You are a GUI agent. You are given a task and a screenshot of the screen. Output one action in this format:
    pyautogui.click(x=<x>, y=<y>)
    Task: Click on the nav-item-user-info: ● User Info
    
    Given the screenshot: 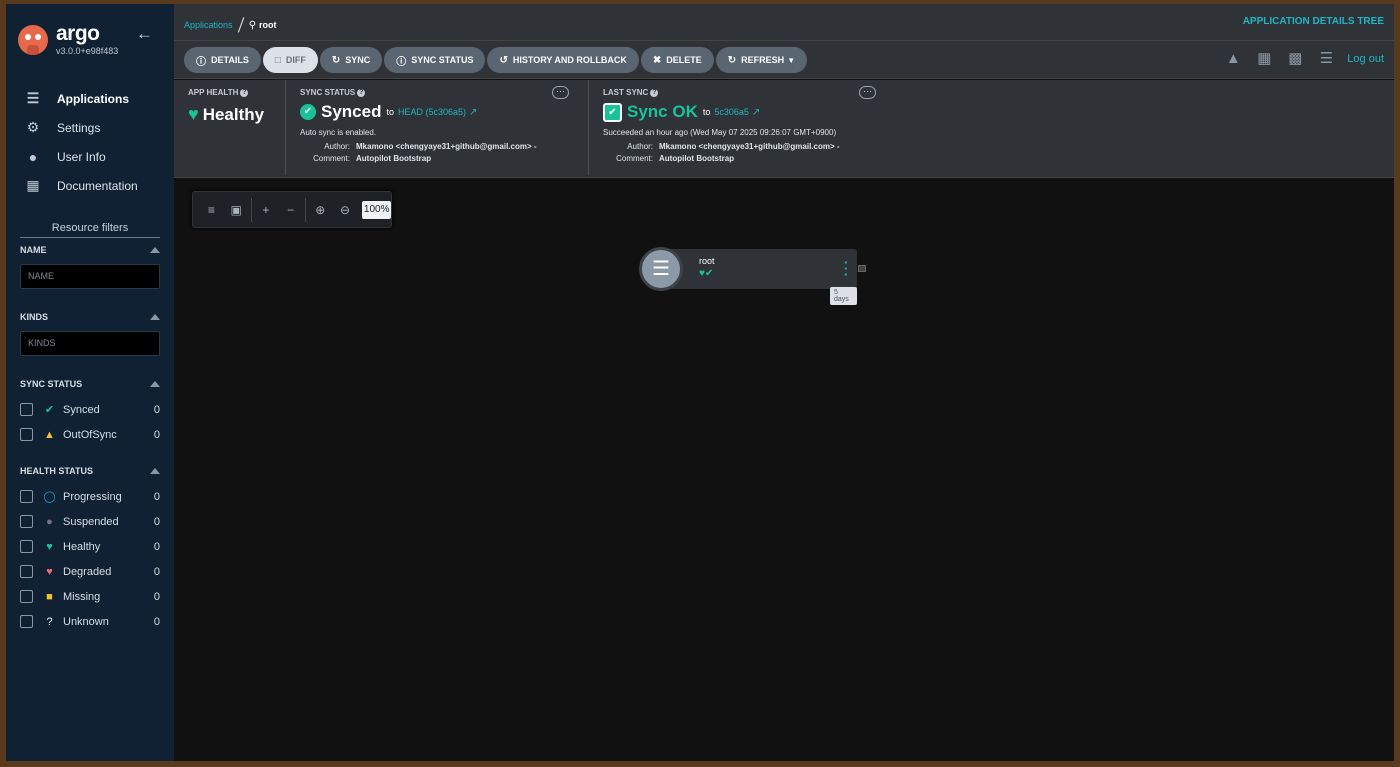 What is the action you would take?
    pyautogui.click(x=81, y=156)
    